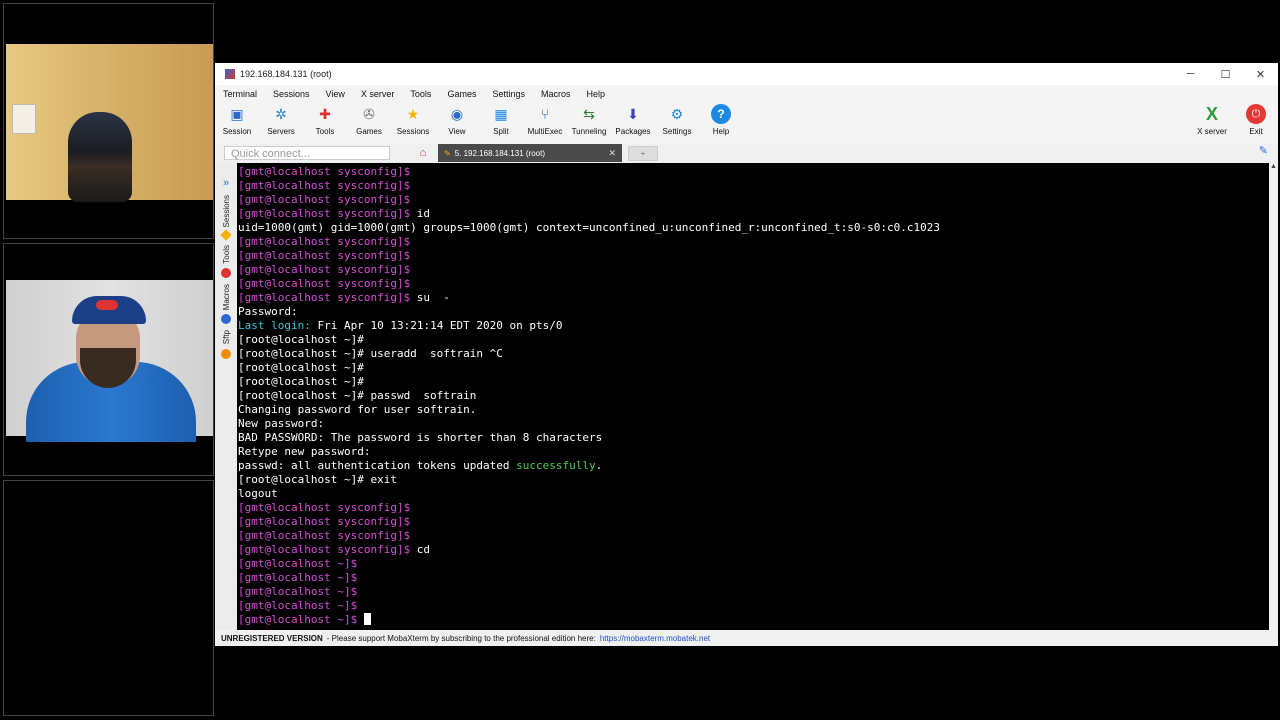 This screenshot has height=720, width=1280. I want to click on scroll-up-icon: ▲, so click(1273, 166).